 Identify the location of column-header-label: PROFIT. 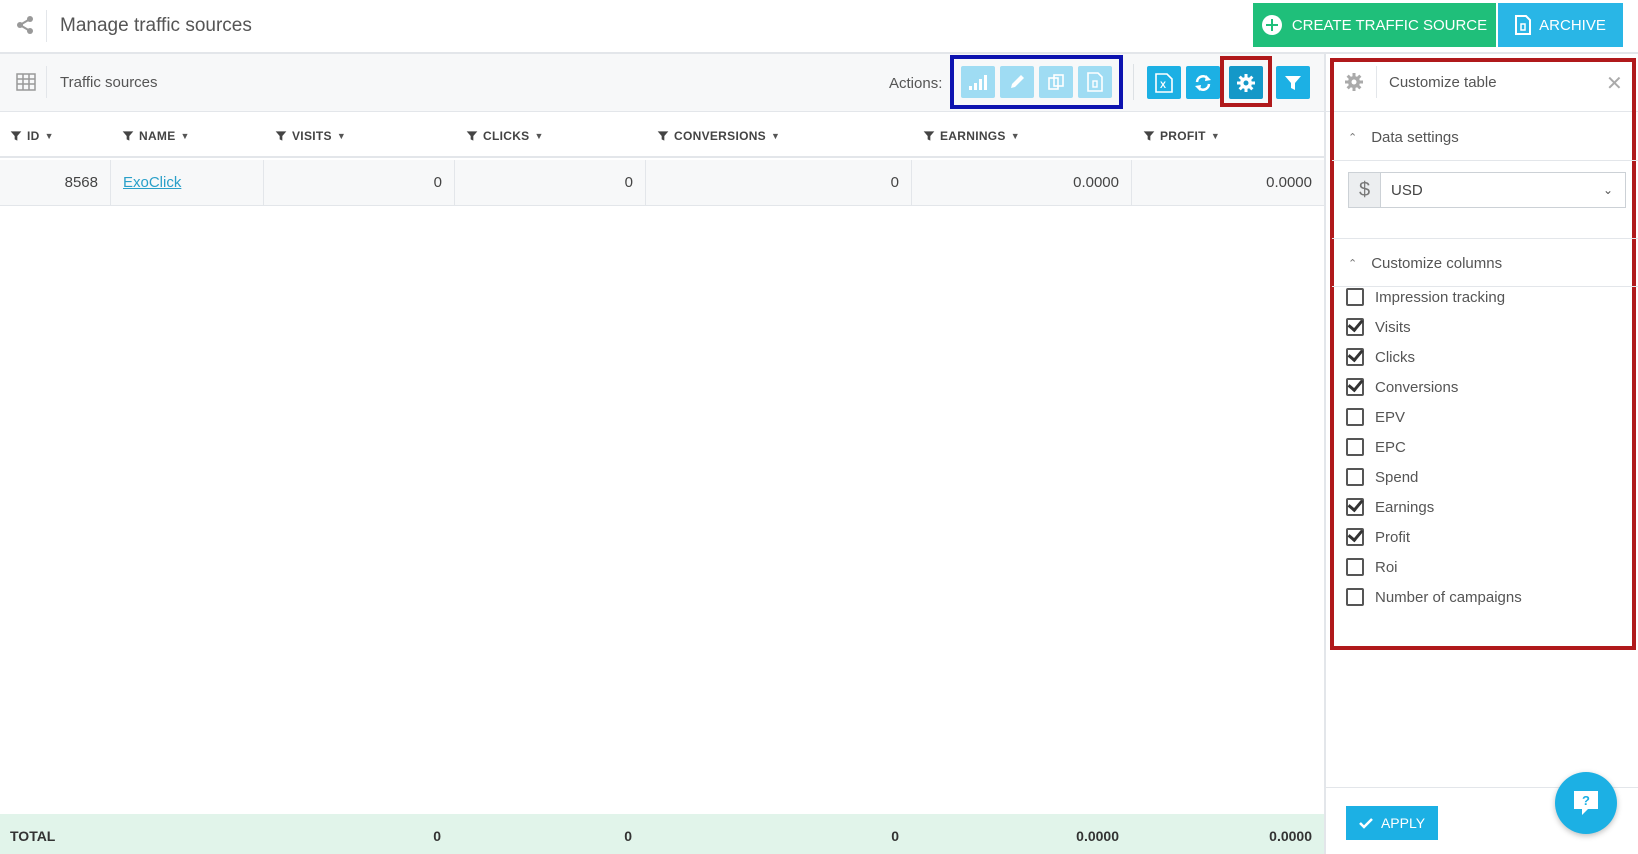
(1183, 136).